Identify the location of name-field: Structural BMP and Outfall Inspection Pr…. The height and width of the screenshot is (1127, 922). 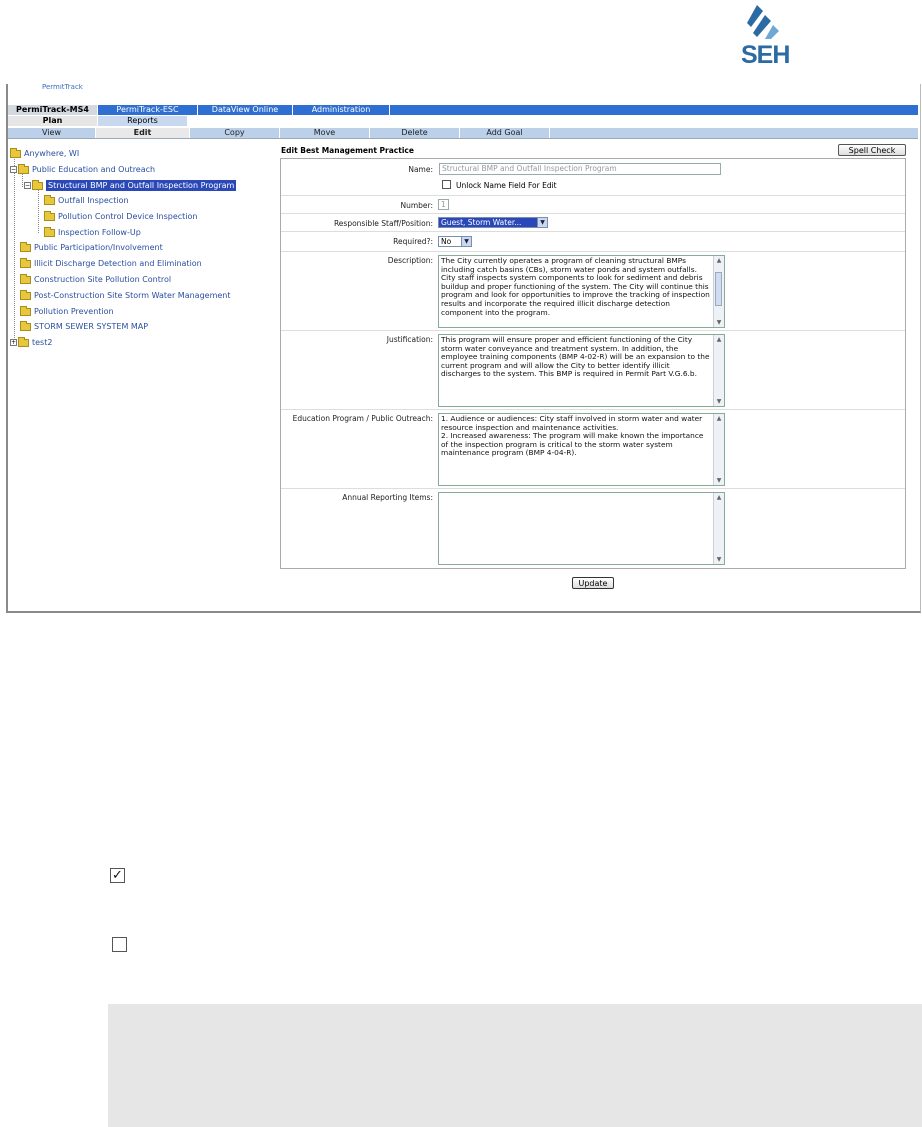
(580, 169).